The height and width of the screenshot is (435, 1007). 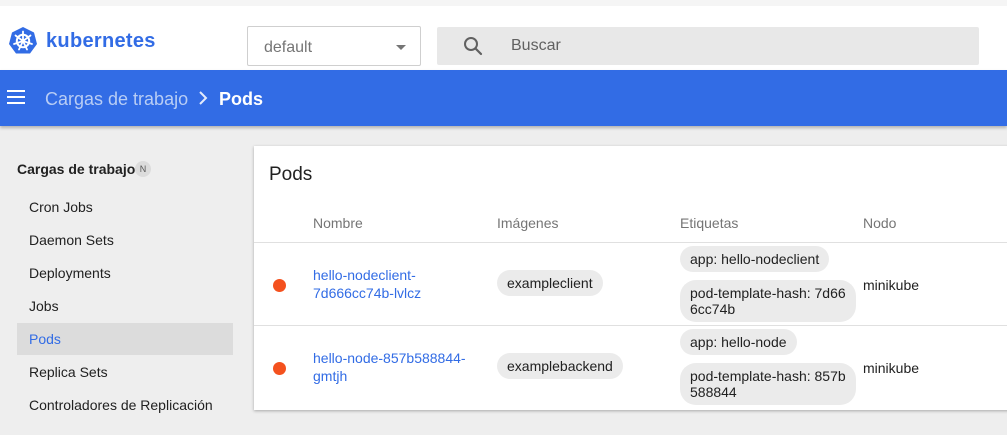 I want to click on pod-name-line: gmtjh, so click(x=330, y=376).